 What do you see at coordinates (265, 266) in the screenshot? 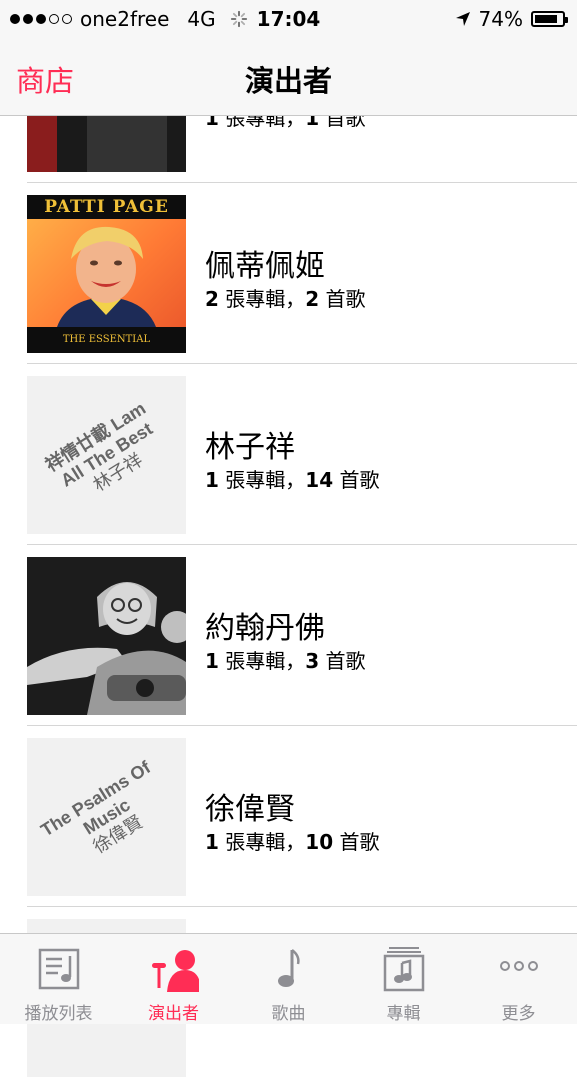
I see `artist-name: 佩蒂佩姬` at bounding box center [265, 266].